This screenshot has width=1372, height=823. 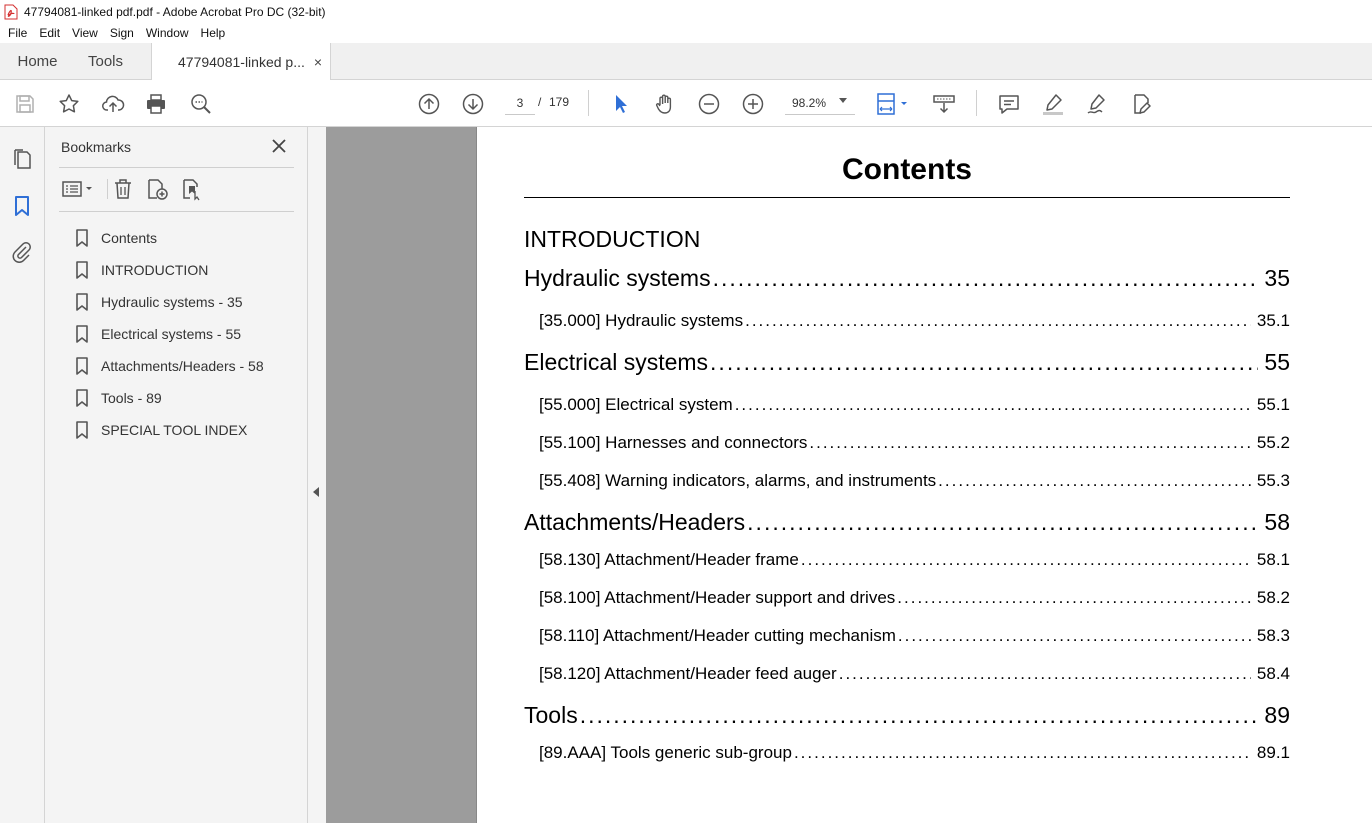 I want to click on menu-edit: Edit, so click(x=49, y=33).